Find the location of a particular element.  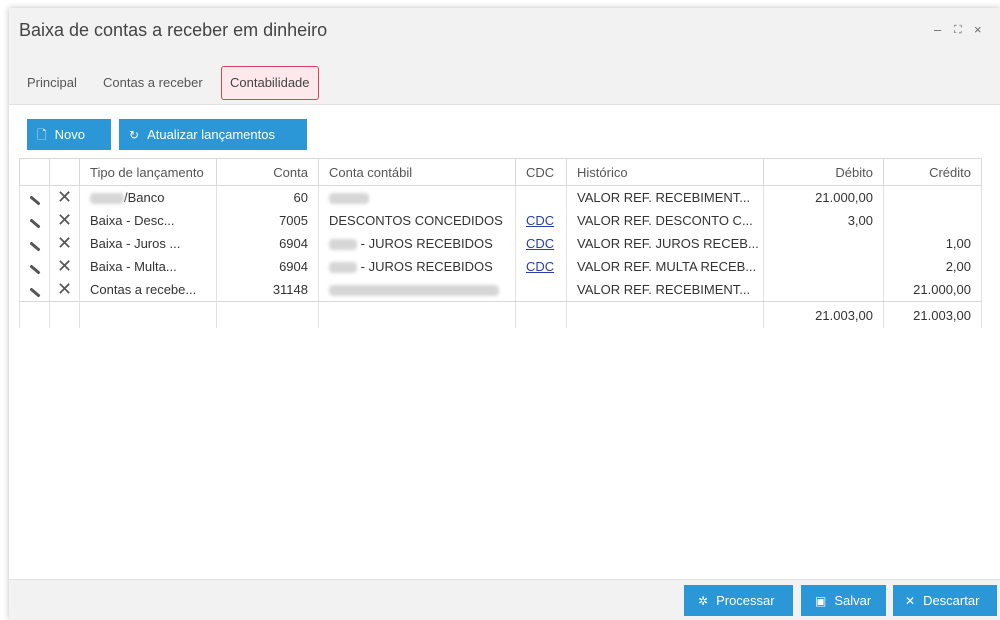

cell-conta: 60 is located at coordinates (267, 197).